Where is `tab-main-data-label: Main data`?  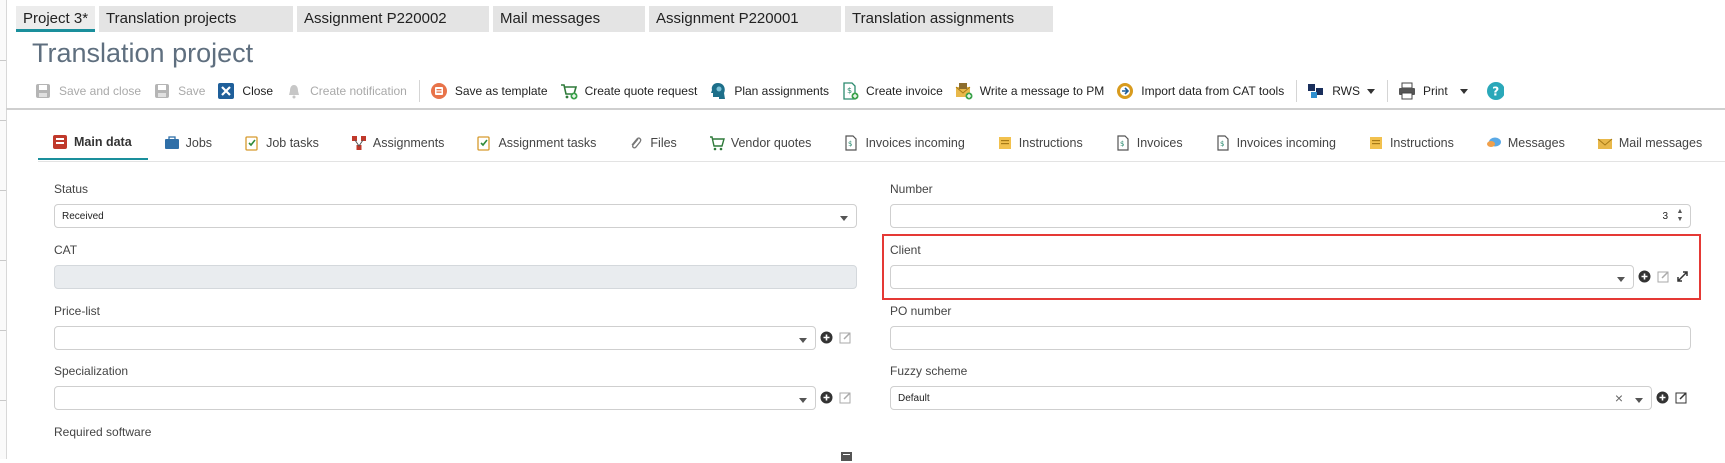 tab-main-data-label: Main data is located at coordinates (103, 142).